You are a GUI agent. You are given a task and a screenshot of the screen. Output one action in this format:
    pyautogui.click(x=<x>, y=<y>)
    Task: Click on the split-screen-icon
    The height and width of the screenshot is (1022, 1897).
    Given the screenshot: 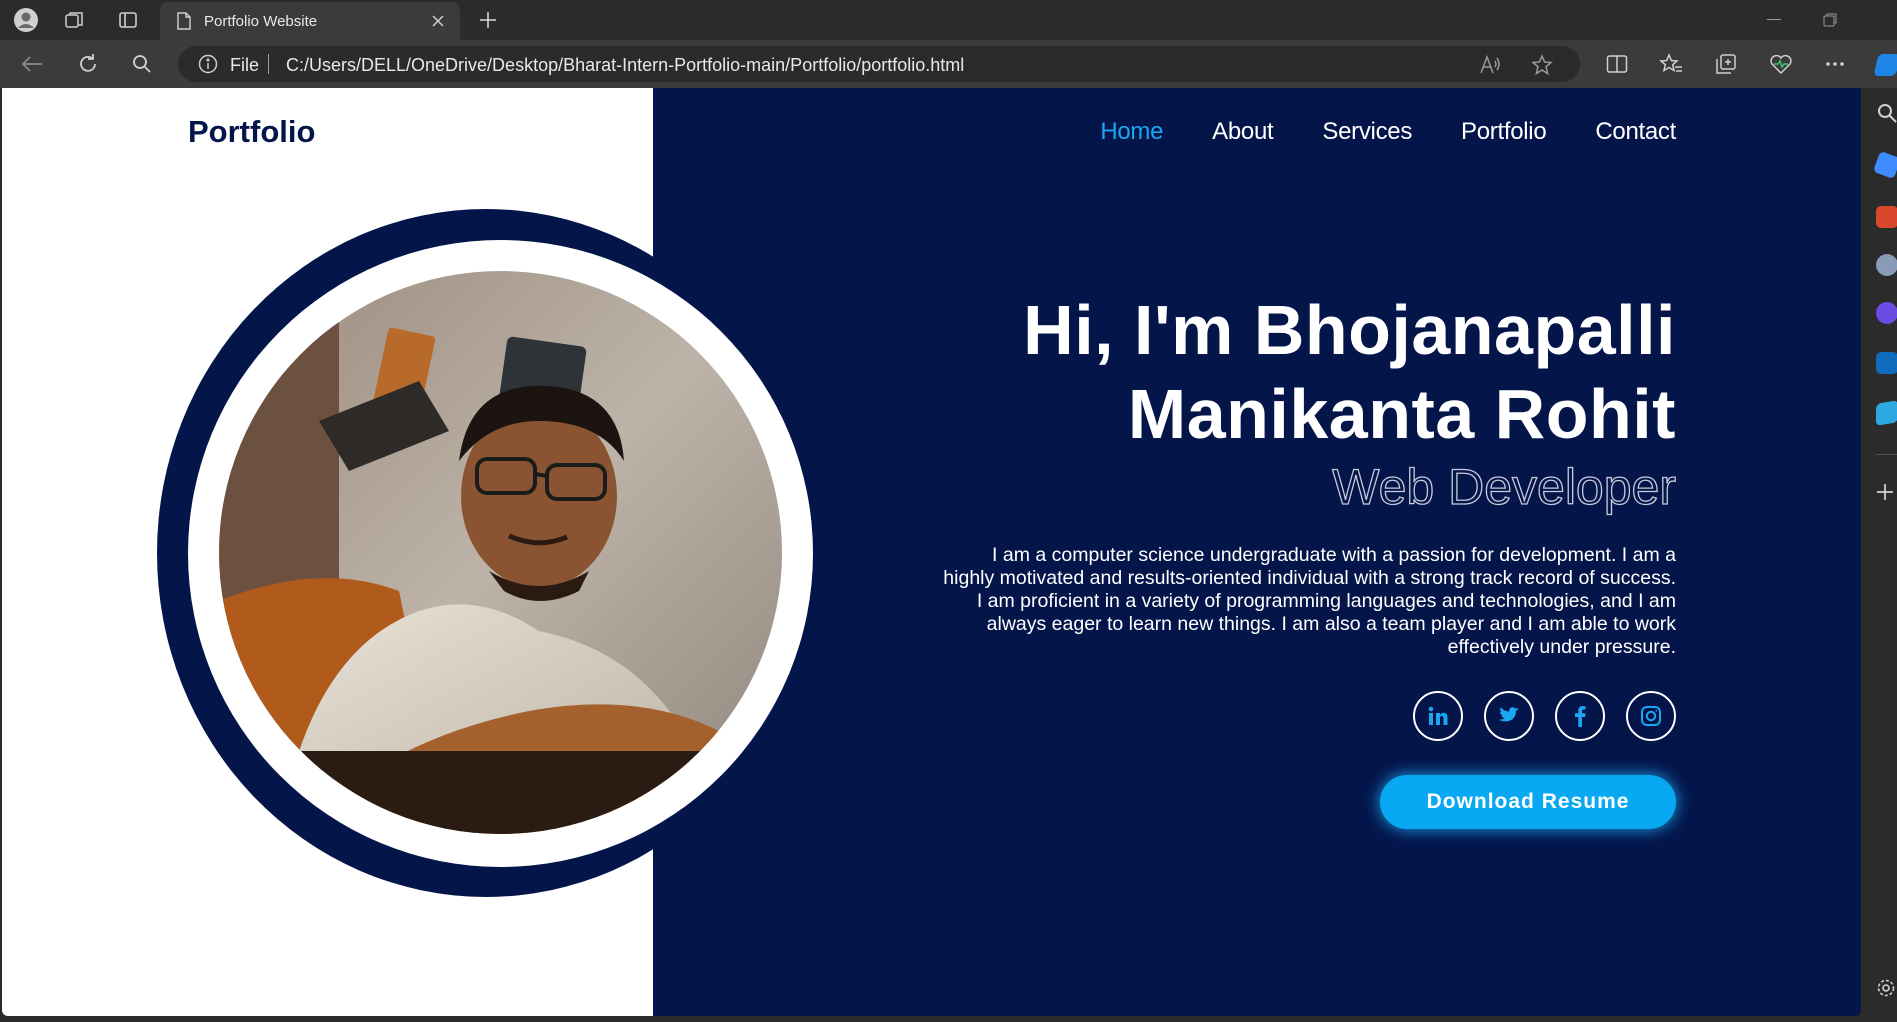 What is the action you would take?
    pyautogui.click(x=1617, y=64)
    